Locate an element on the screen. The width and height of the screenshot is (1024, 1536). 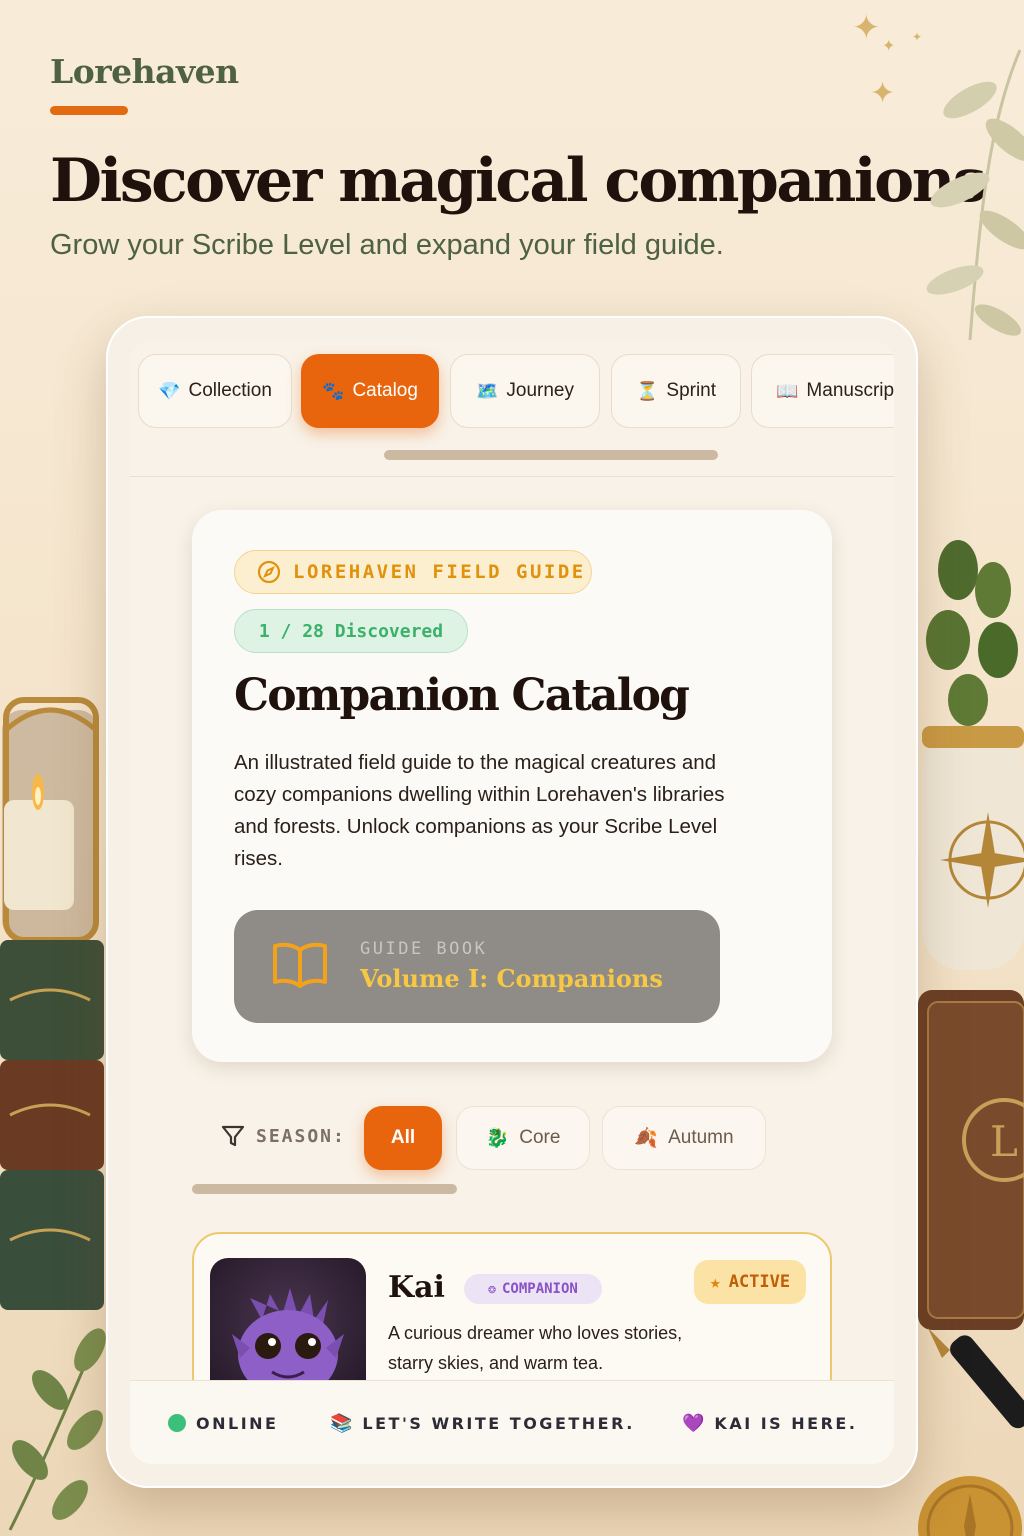
status-message: 📚 LET'S WRITE TOGETHER. is located at coordinates (482, 1422).